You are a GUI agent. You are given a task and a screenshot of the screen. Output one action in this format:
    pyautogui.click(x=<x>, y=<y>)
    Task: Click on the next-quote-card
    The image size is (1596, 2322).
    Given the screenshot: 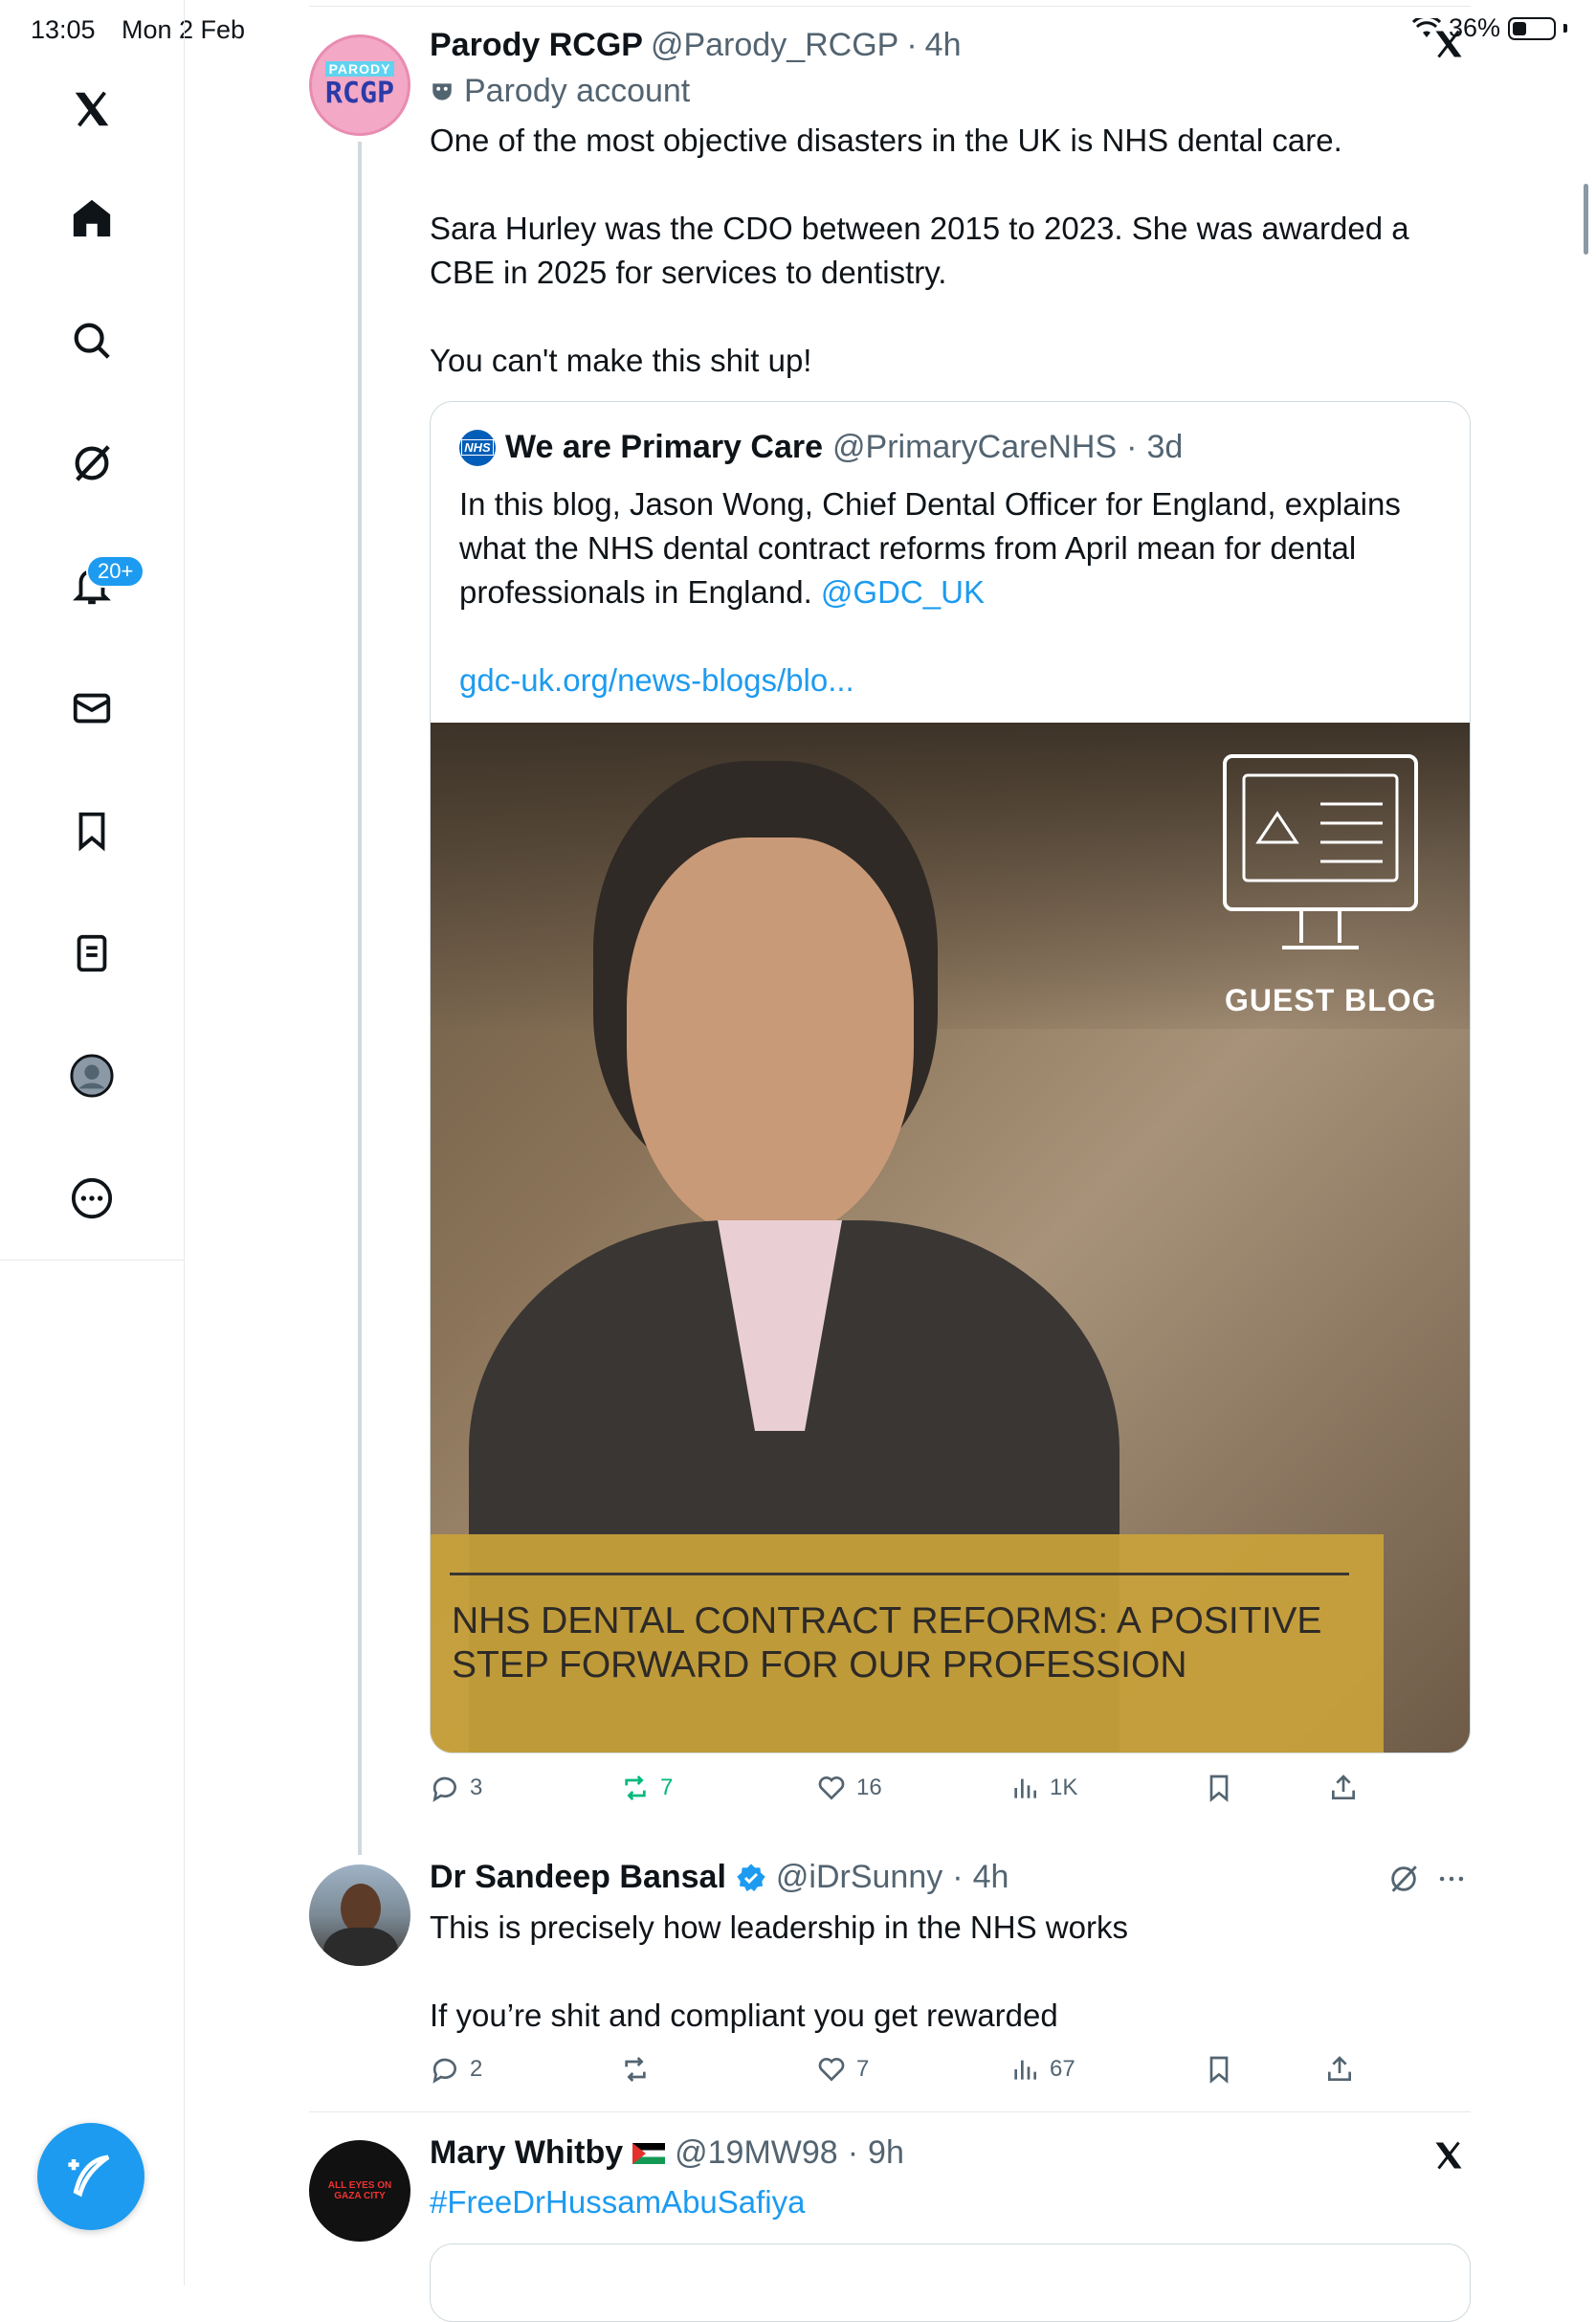 What is the action you would take?
    pyautogui.click(x=951, y=2283)
    